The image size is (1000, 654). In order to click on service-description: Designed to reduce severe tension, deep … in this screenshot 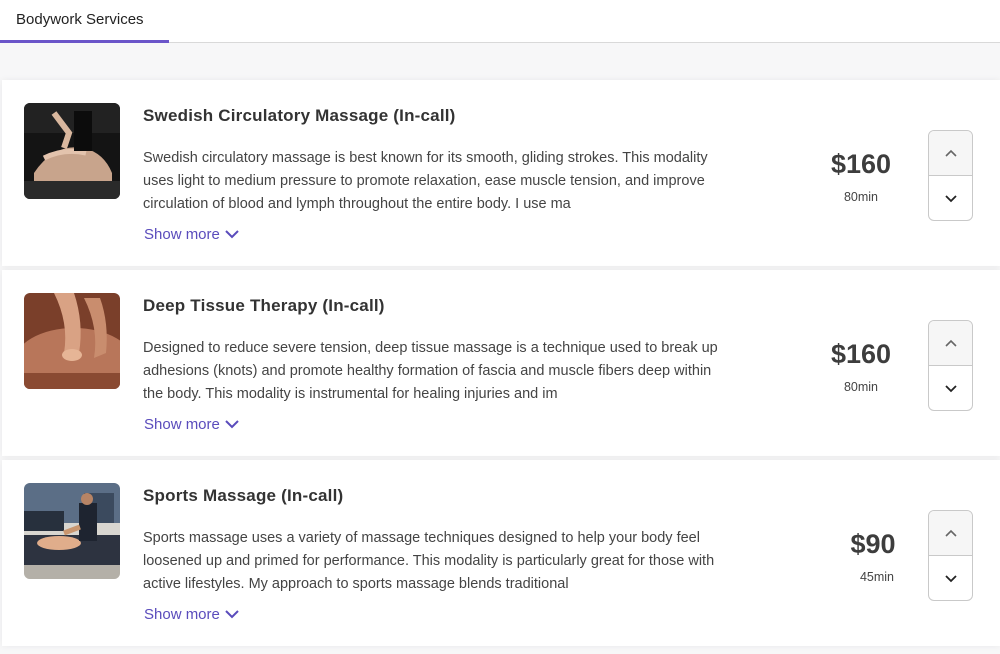, I will do `click(430, 371)`.